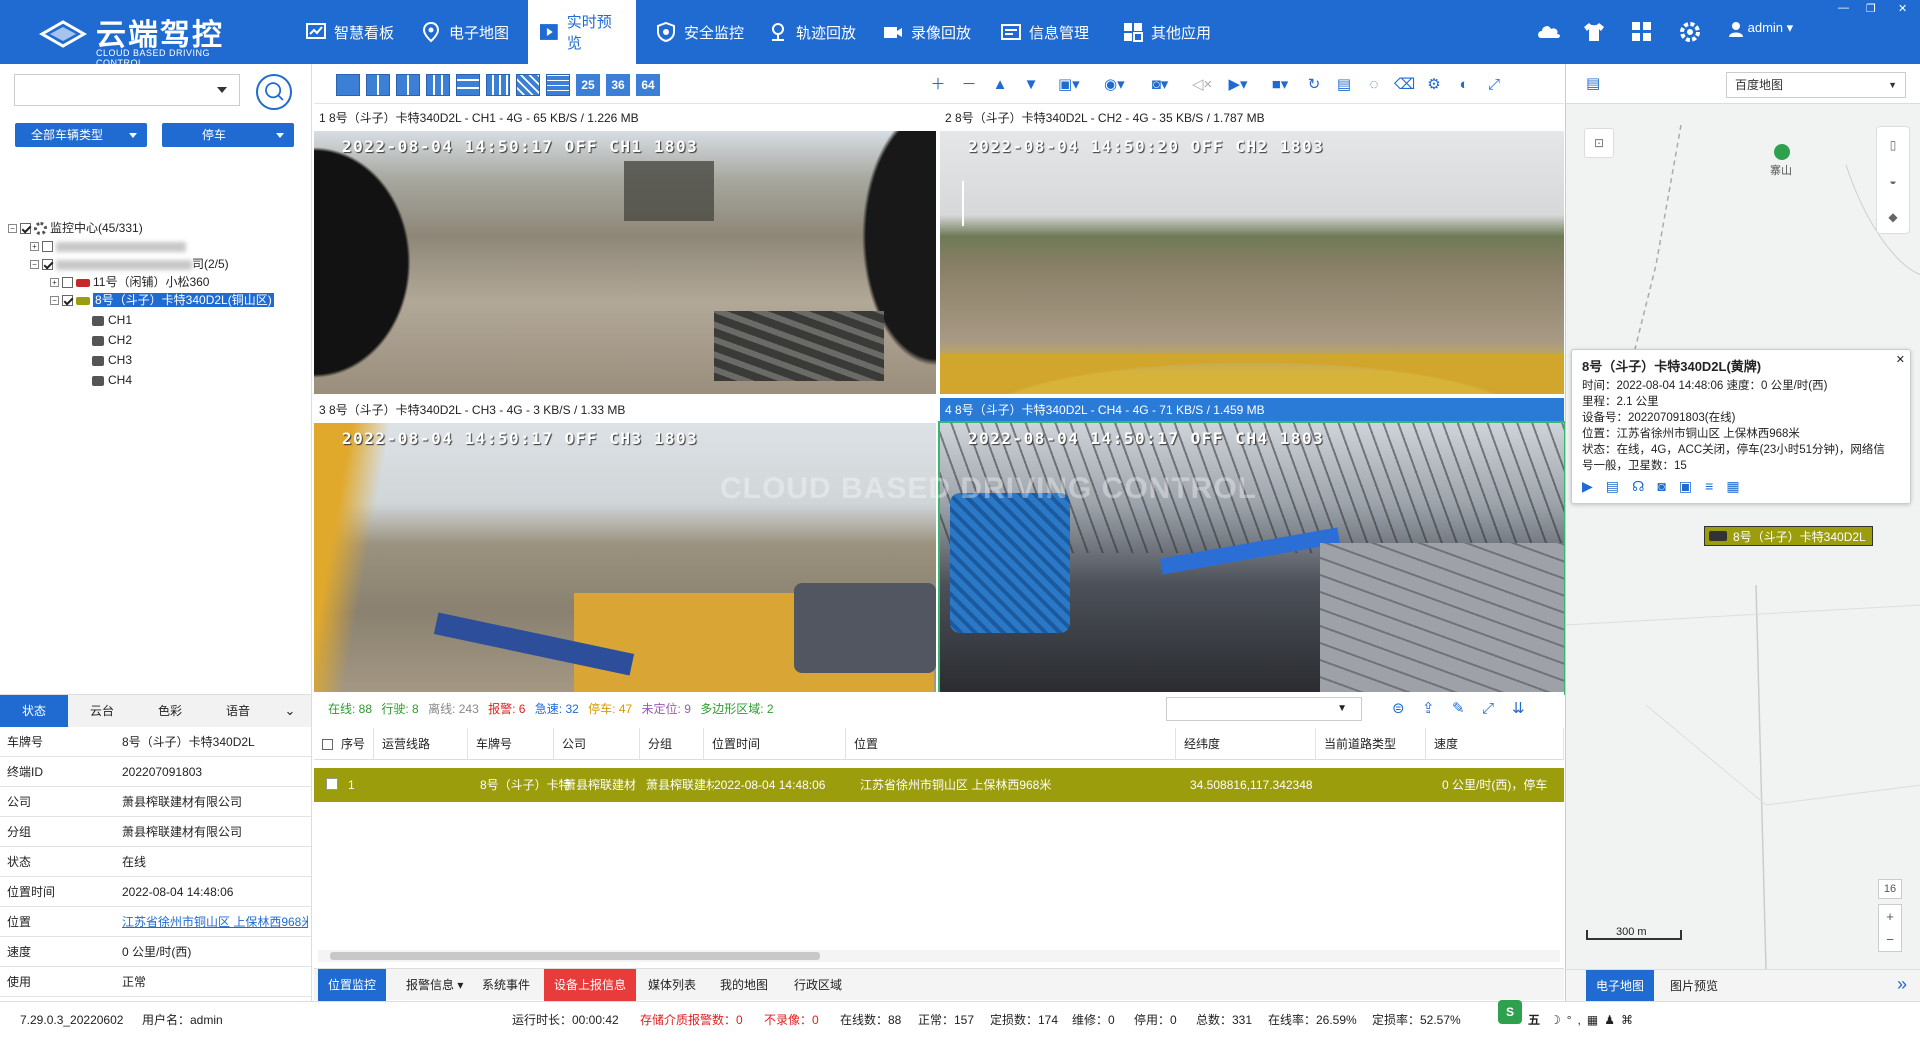 The image size is (1920, 1041). Describe the element at coordinates (1494, 85) in the screenshot. I see `fullscreen-icon: ⤢` at that location.